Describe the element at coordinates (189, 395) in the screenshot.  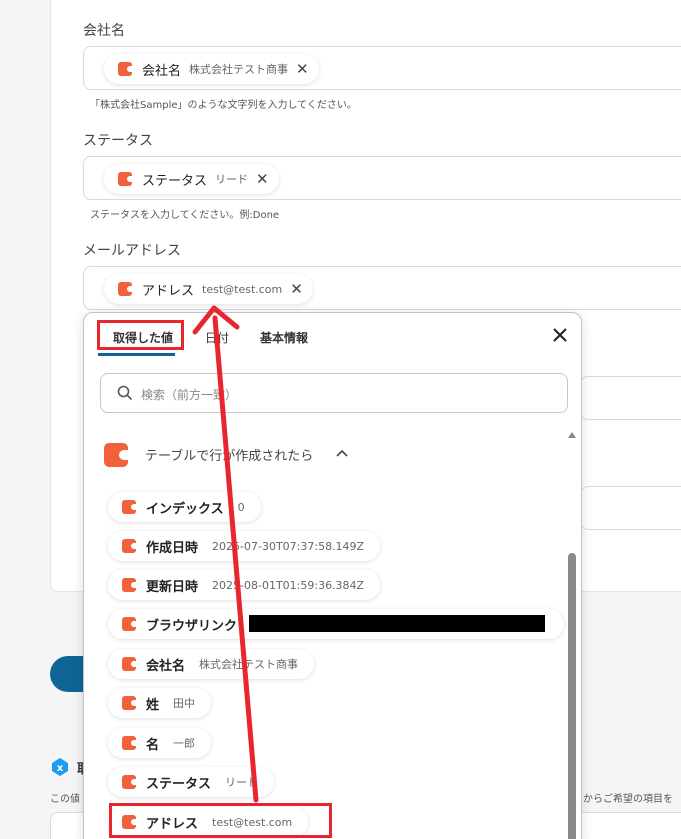
I see `search-placeholder: 検索（前方一致）` at that location.